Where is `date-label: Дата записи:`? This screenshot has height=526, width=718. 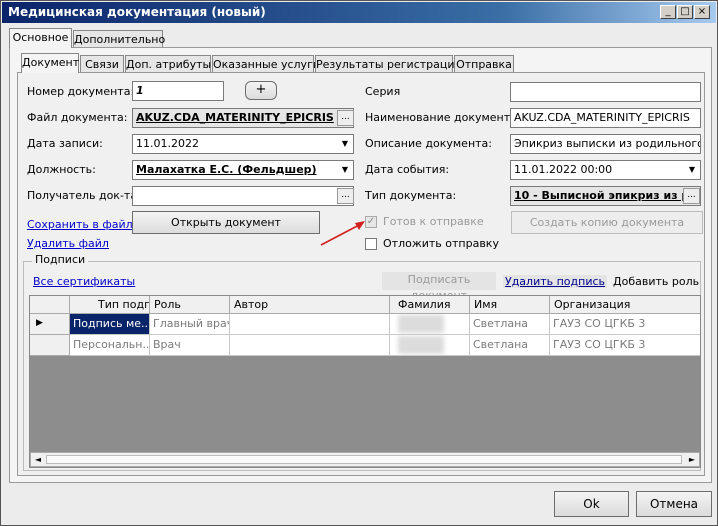 date-label: Дата записи: is located at coordinates (65, 143).